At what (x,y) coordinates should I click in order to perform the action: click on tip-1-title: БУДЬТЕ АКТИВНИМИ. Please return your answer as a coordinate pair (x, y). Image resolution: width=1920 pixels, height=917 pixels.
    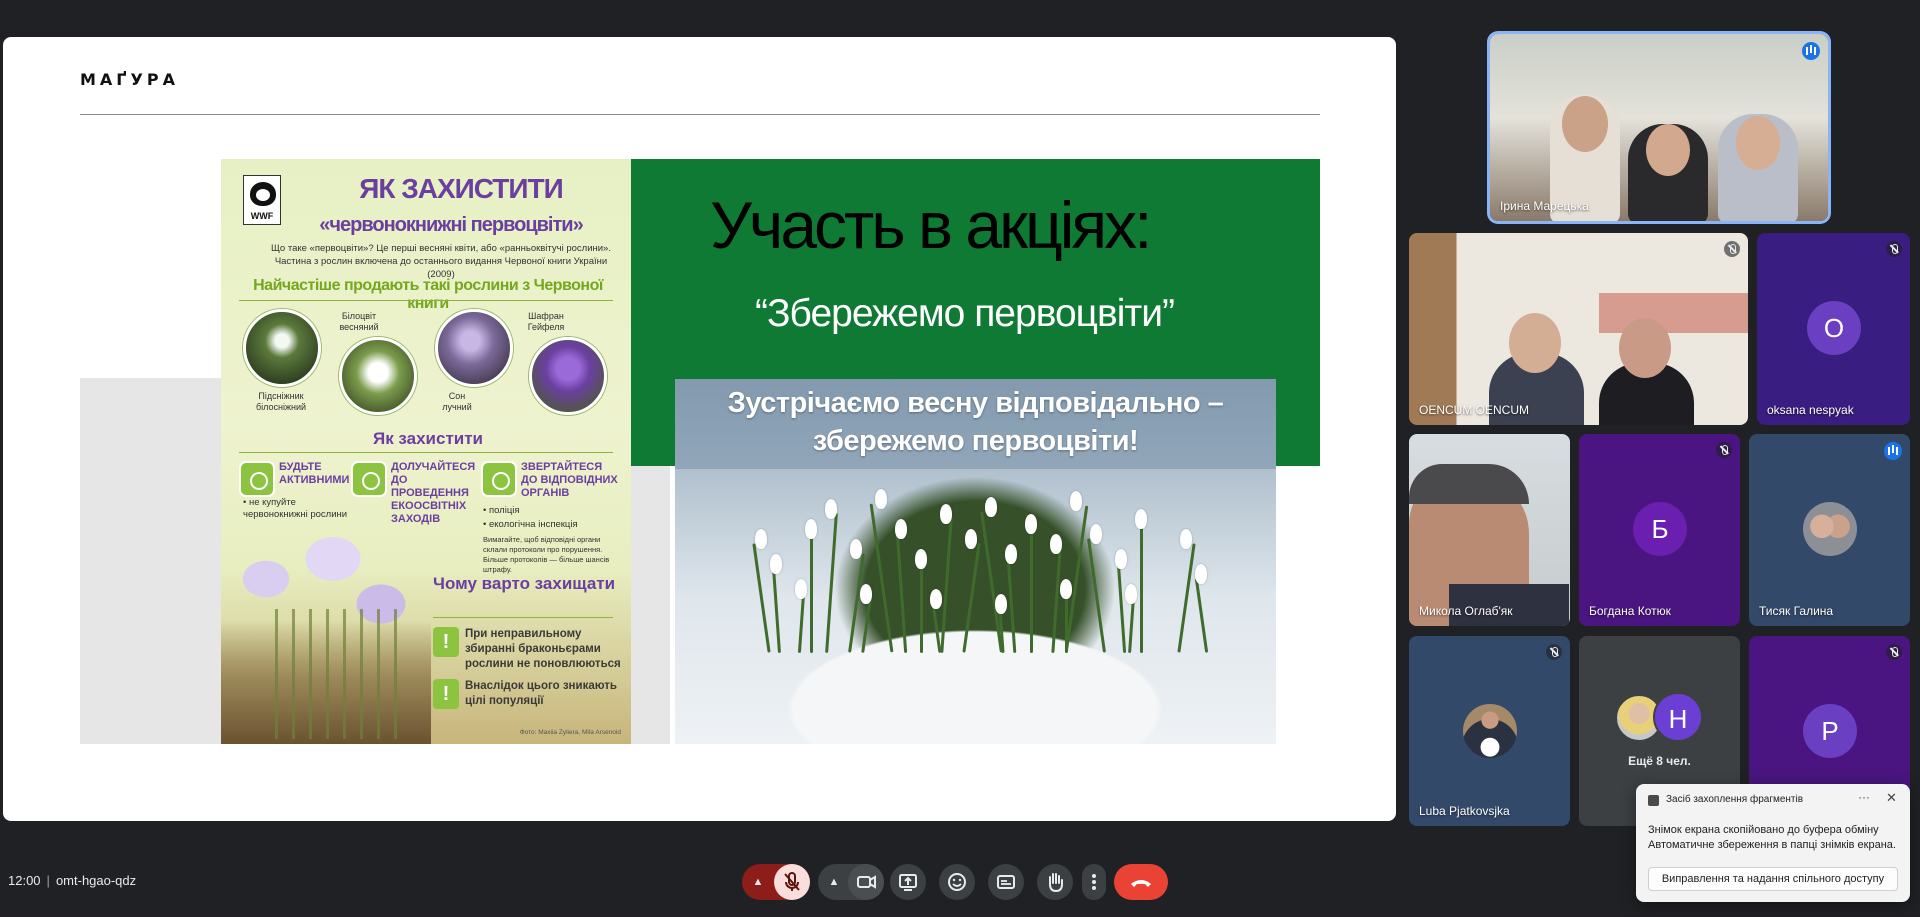
    Looking at the image, I should click on (314, 473).